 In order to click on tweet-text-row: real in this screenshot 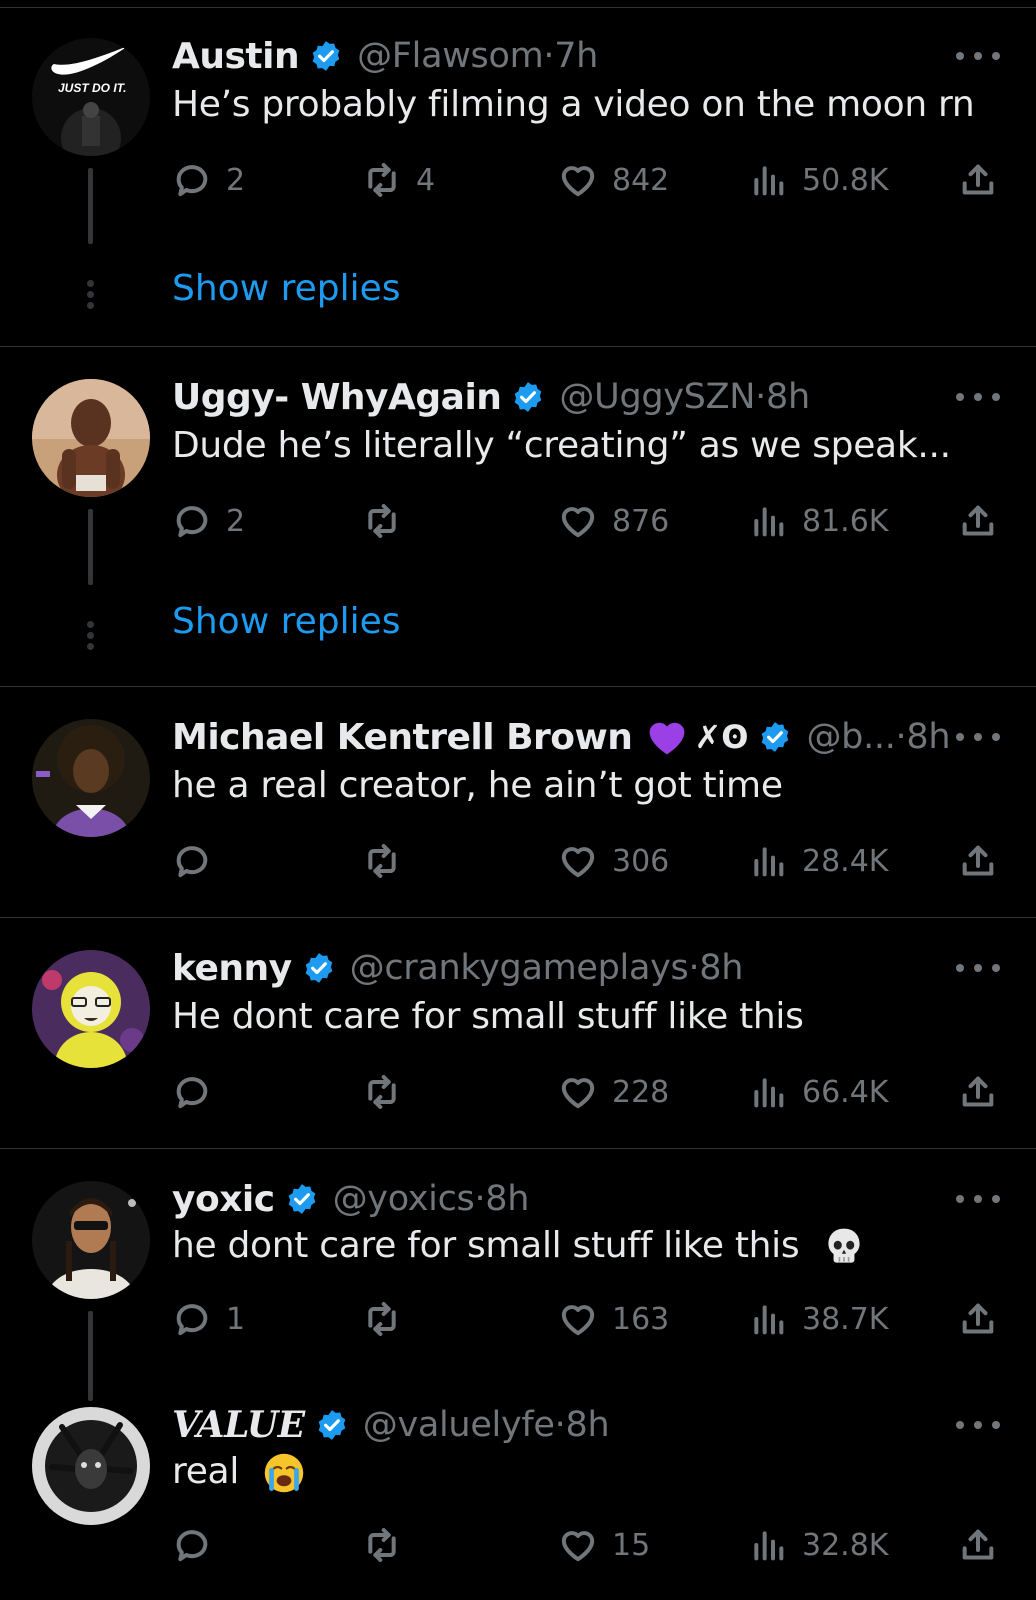, I will do `click(239, 1473)`.